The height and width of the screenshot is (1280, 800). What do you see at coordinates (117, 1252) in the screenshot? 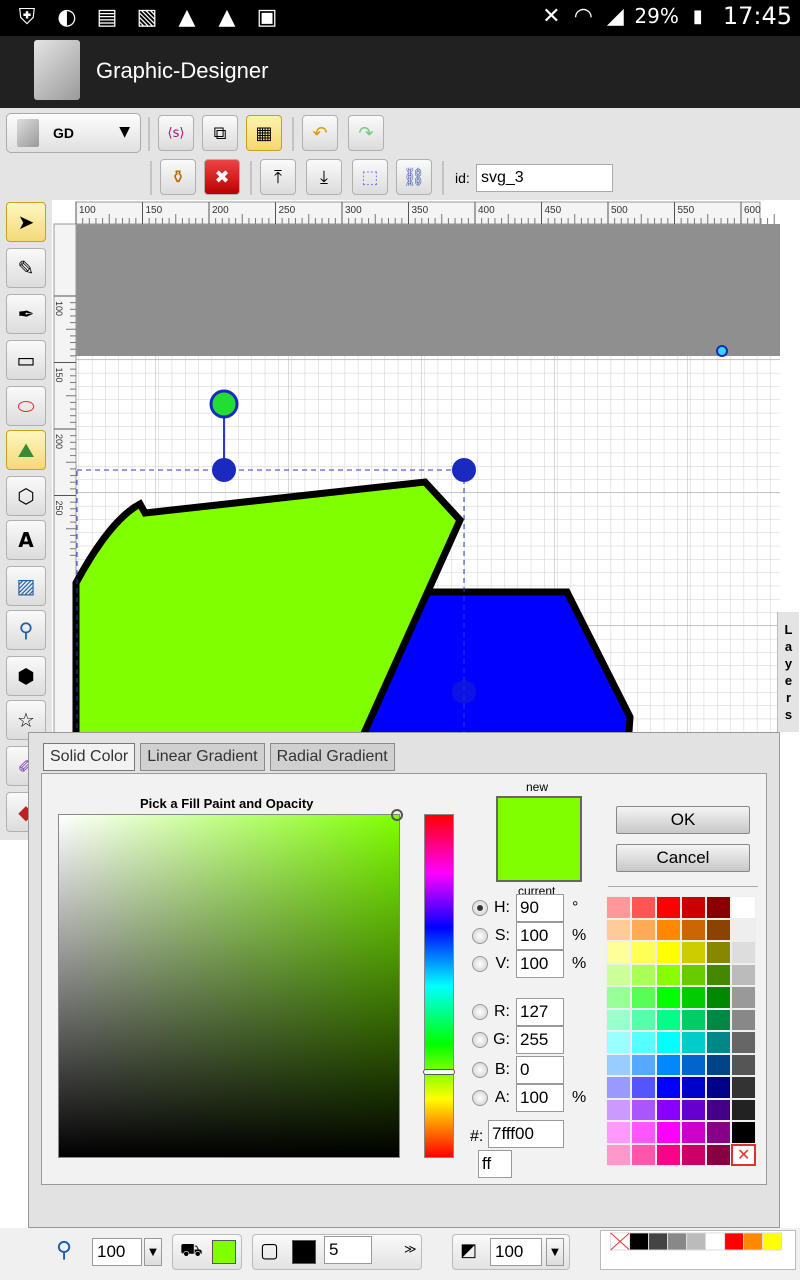
I see `zoom-input` at bounding box center [117, 1252].